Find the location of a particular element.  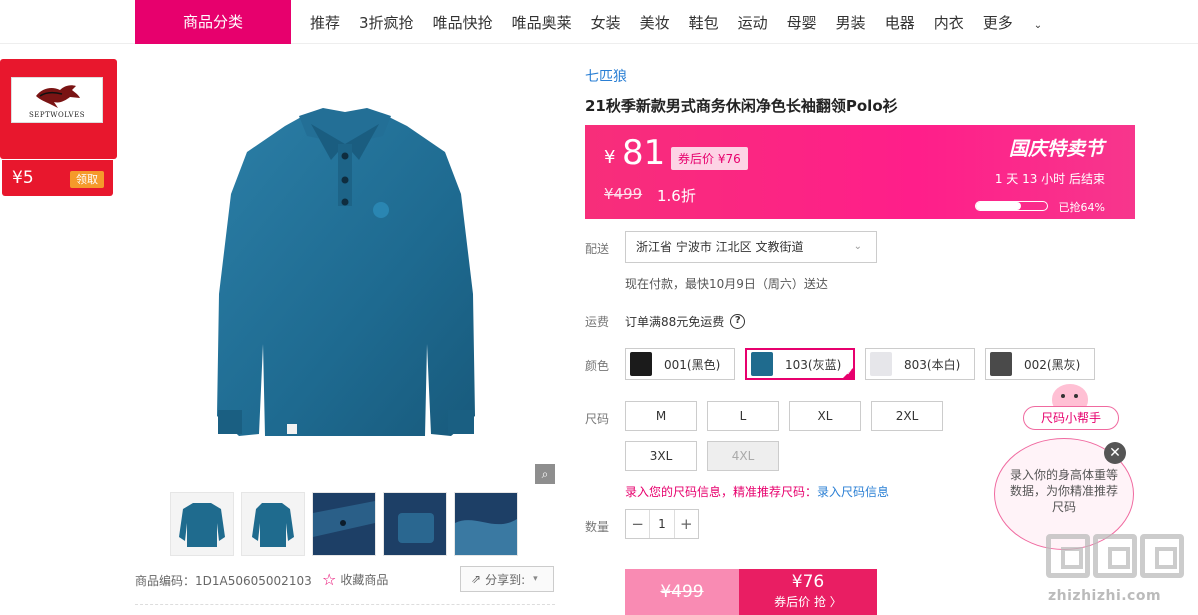

watermark-glyphs is located at coordinates (1116, 556).